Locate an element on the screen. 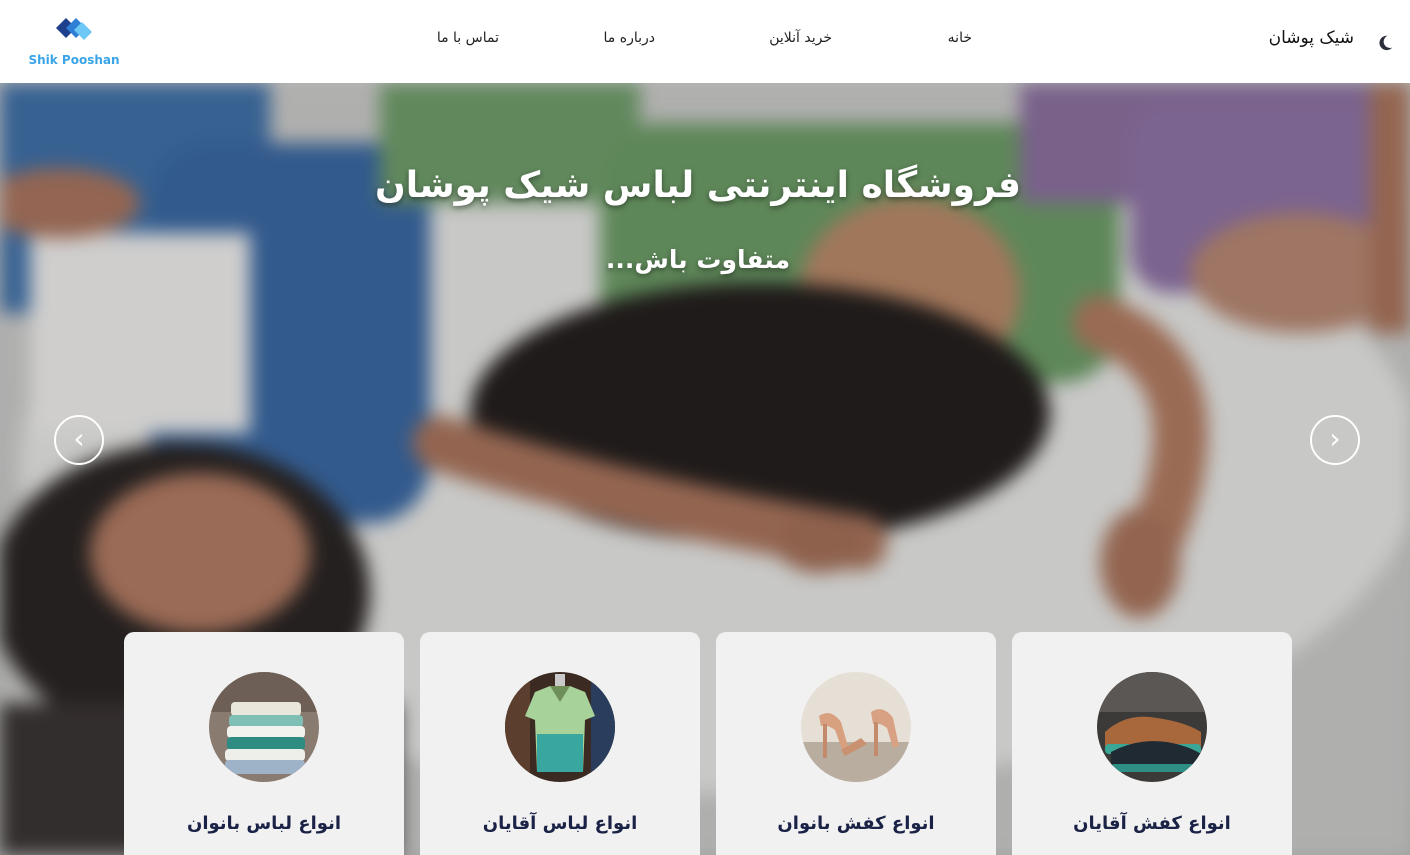  category-card-women-shoes: انواع کفش بانوان is located at coordinates (856, 743).